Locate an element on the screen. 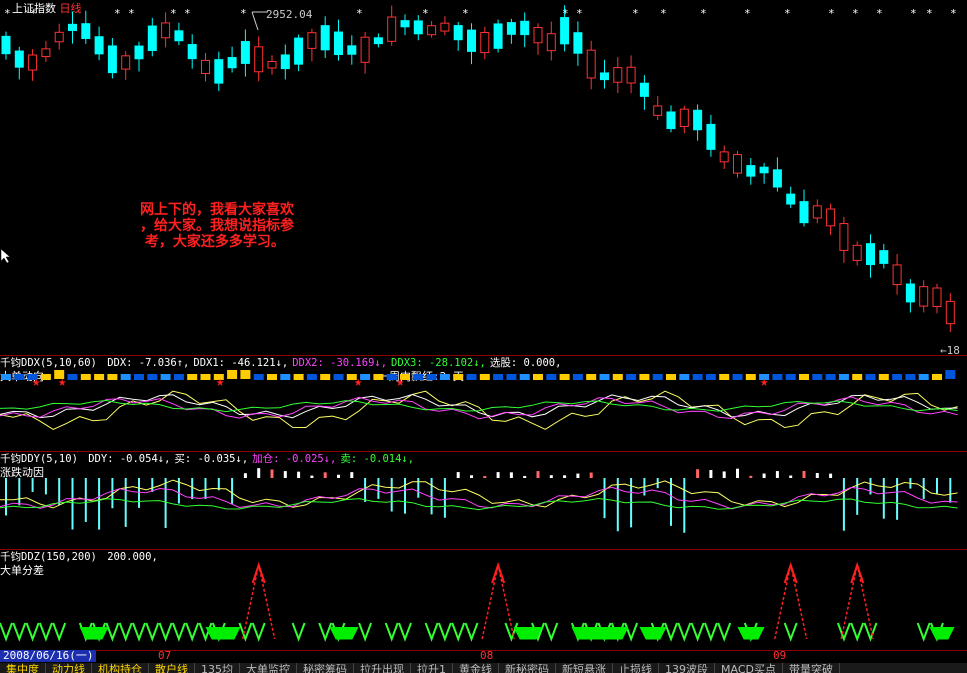 This screenshot has height=673, width=967. indicator-line is located at coordinates (479, 504).